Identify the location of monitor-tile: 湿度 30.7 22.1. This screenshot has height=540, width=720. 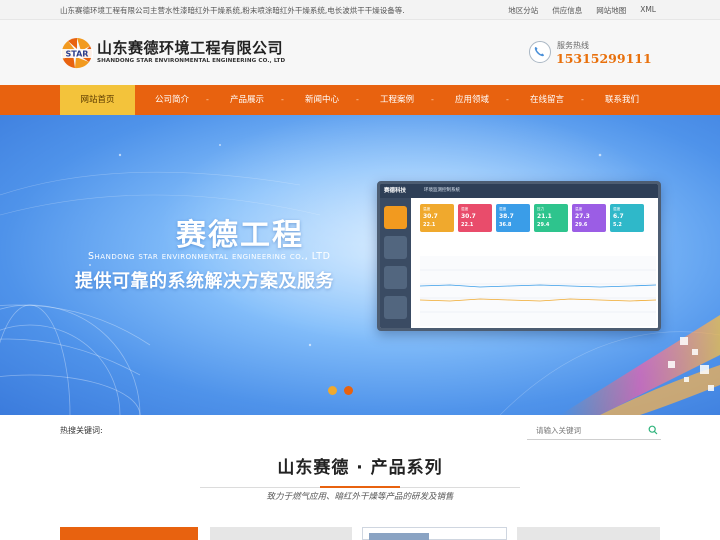
(475, 218).